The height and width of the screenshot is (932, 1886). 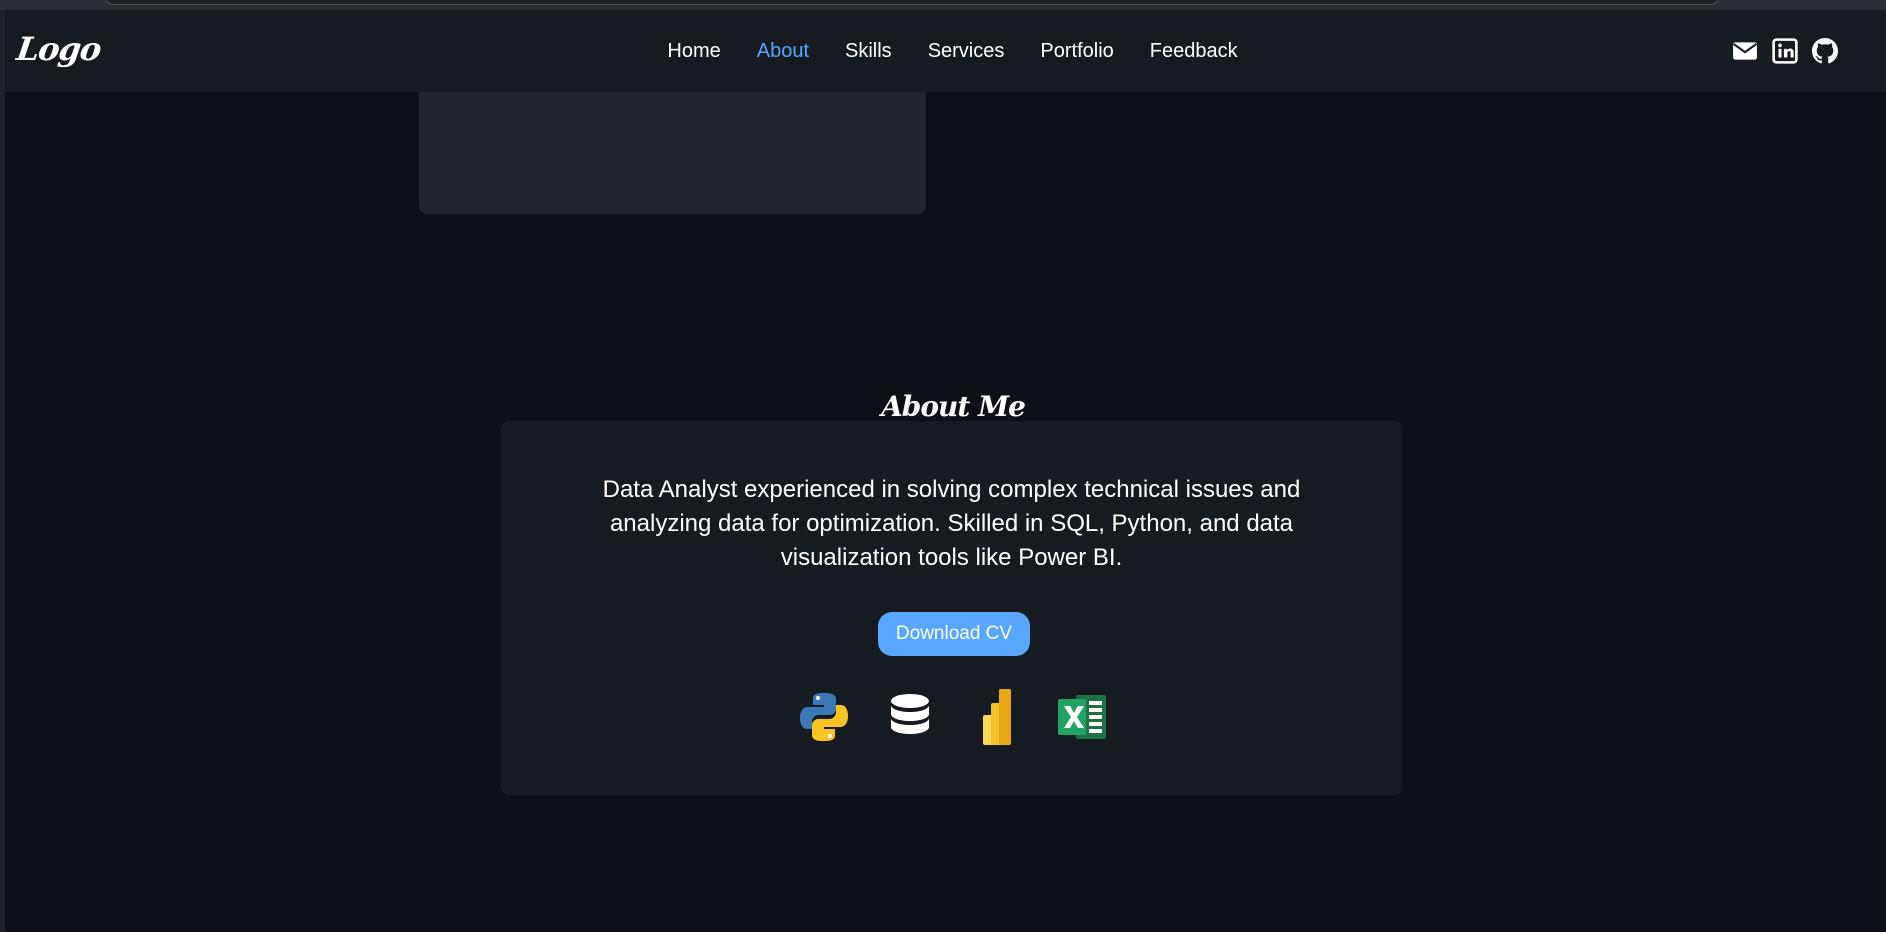 What do you see at coordinates (954, 634) in the screenshot?
I see `download-cv-button: Download CV` at bounding box center [954, 634].